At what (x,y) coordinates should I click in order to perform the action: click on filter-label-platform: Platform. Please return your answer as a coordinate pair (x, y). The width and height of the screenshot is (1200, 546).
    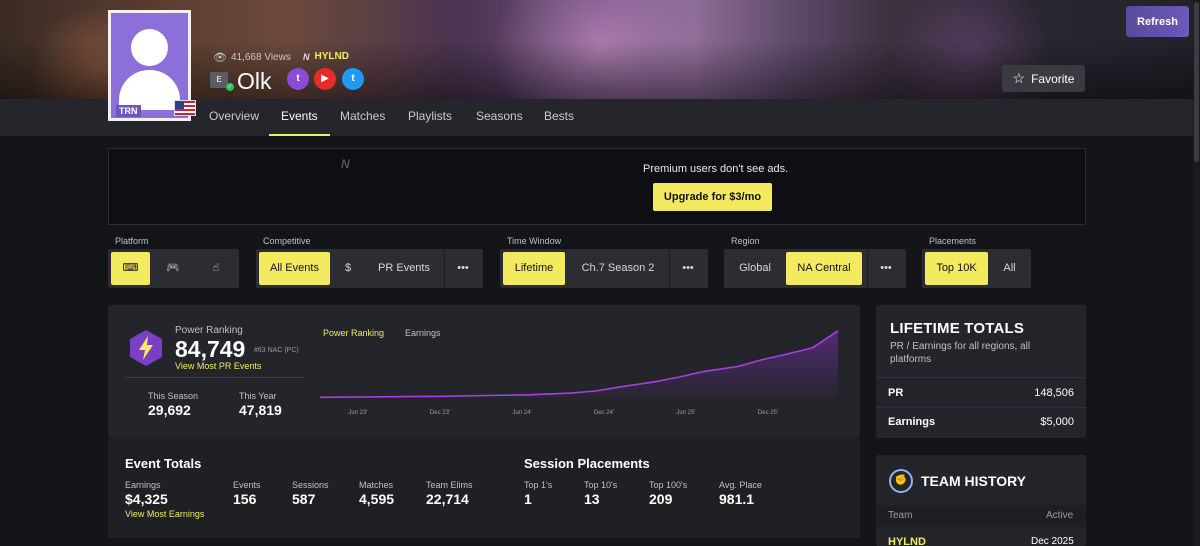
    Looking at the image, I should click on (132, 241).